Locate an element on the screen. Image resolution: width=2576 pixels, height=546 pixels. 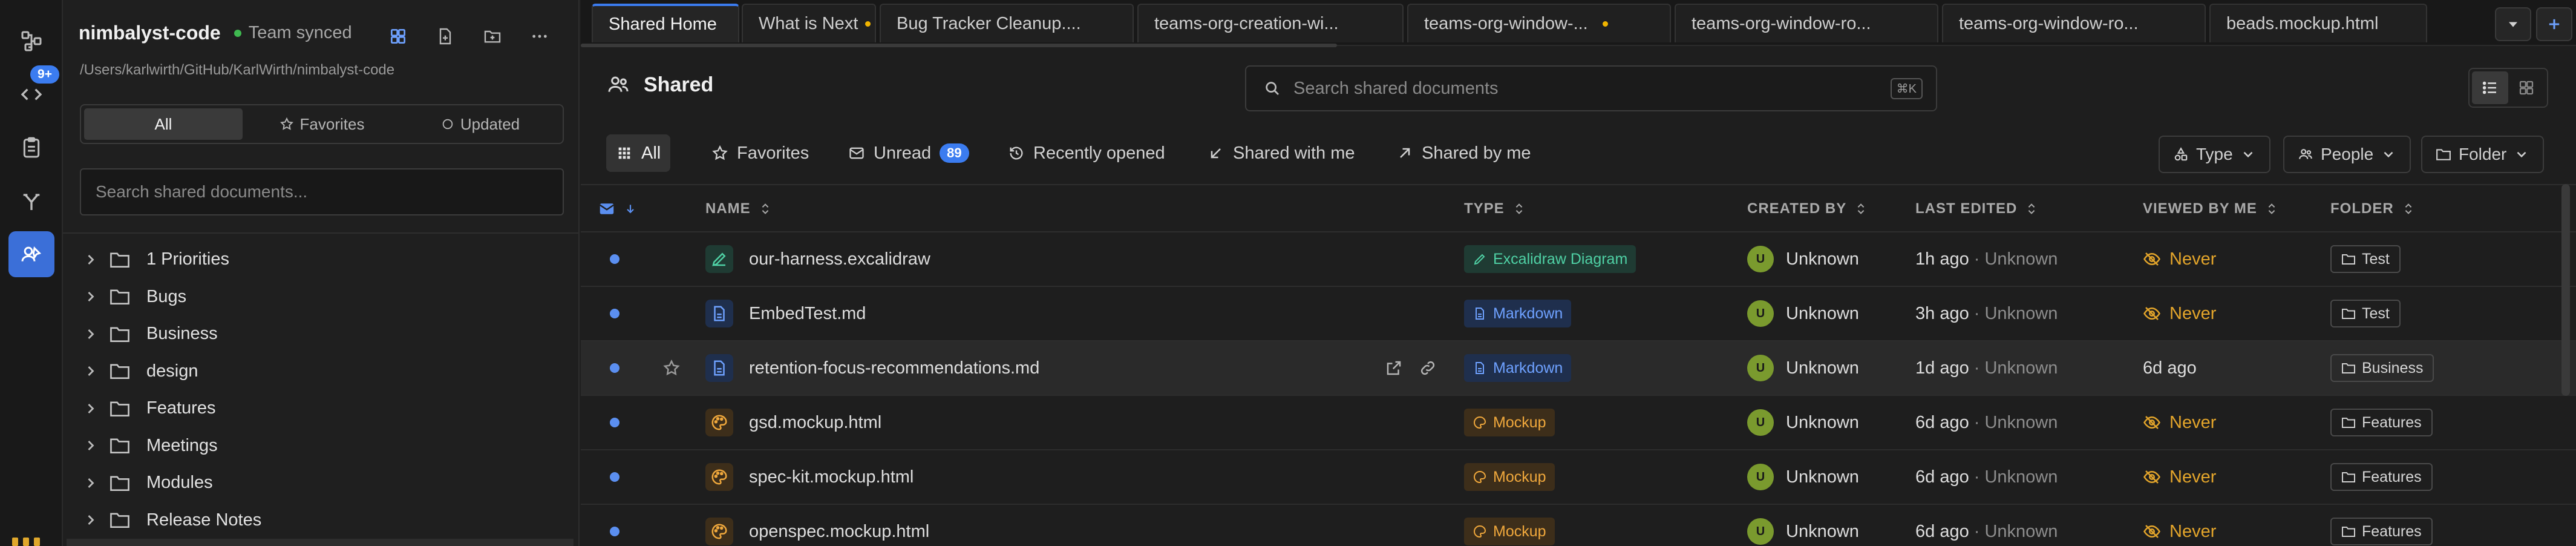
layout-button is located at coordinates (398, 36).